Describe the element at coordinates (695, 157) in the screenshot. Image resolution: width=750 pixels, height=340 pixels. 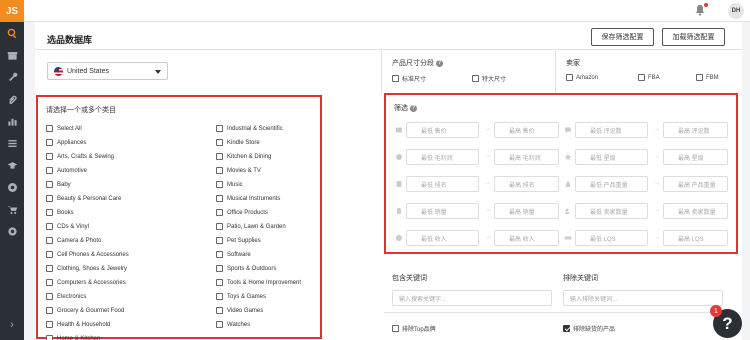
I see `filter-max-input: 最高 星级` at that location.